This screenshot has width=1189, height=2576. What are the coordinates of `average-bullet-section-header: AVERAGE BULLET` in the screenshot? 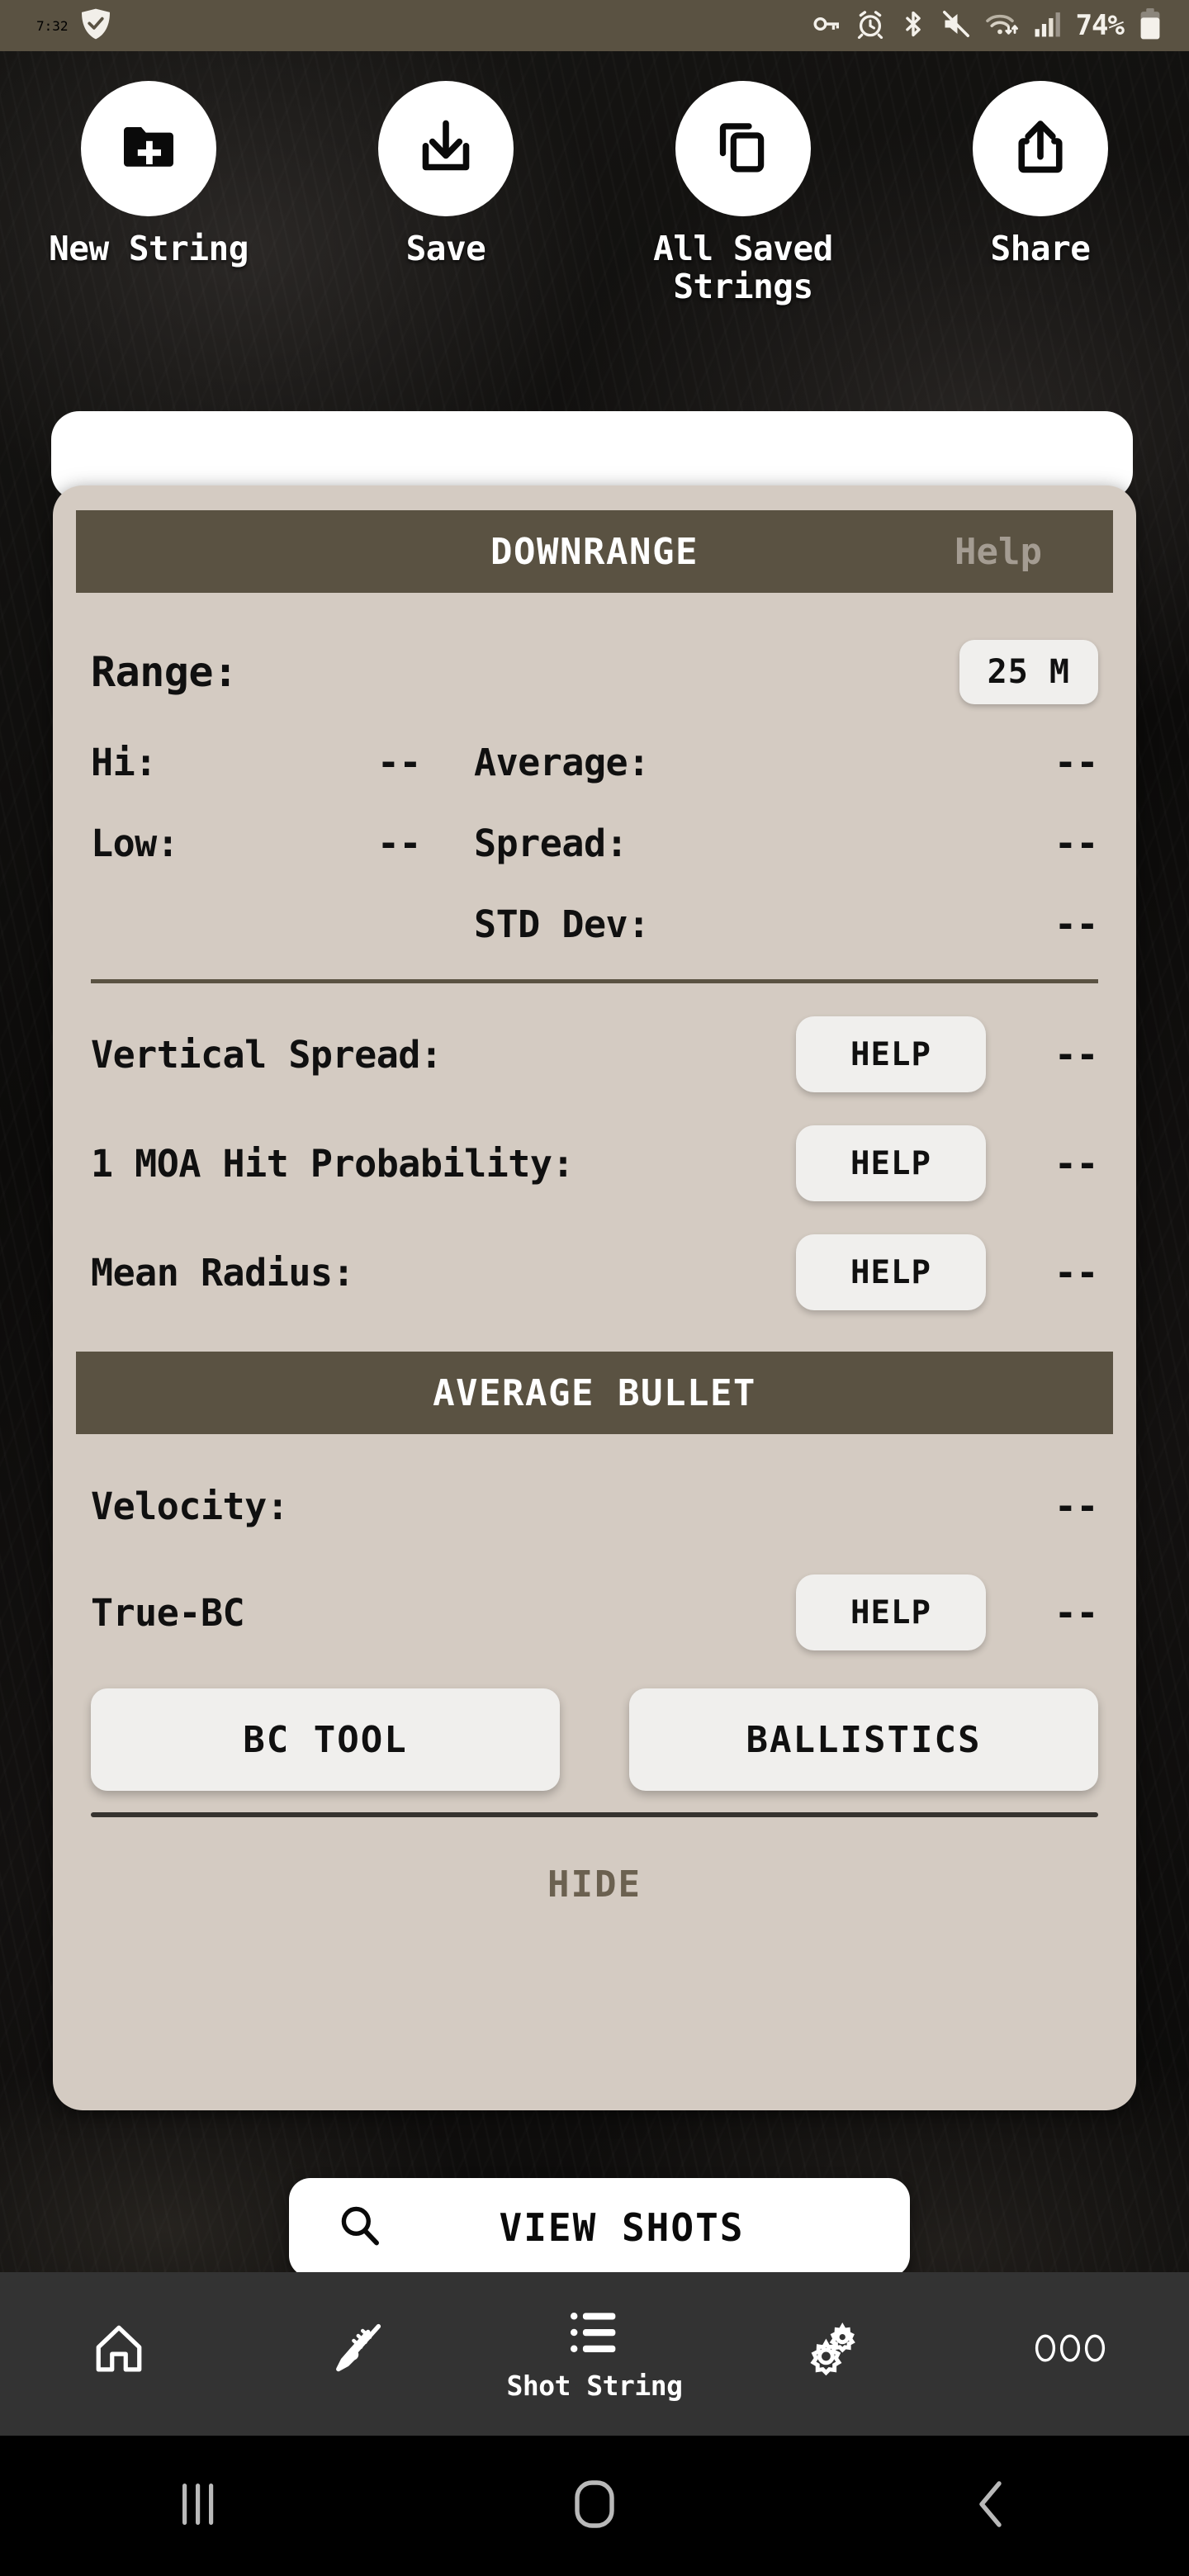 It's located at (594, 1393).